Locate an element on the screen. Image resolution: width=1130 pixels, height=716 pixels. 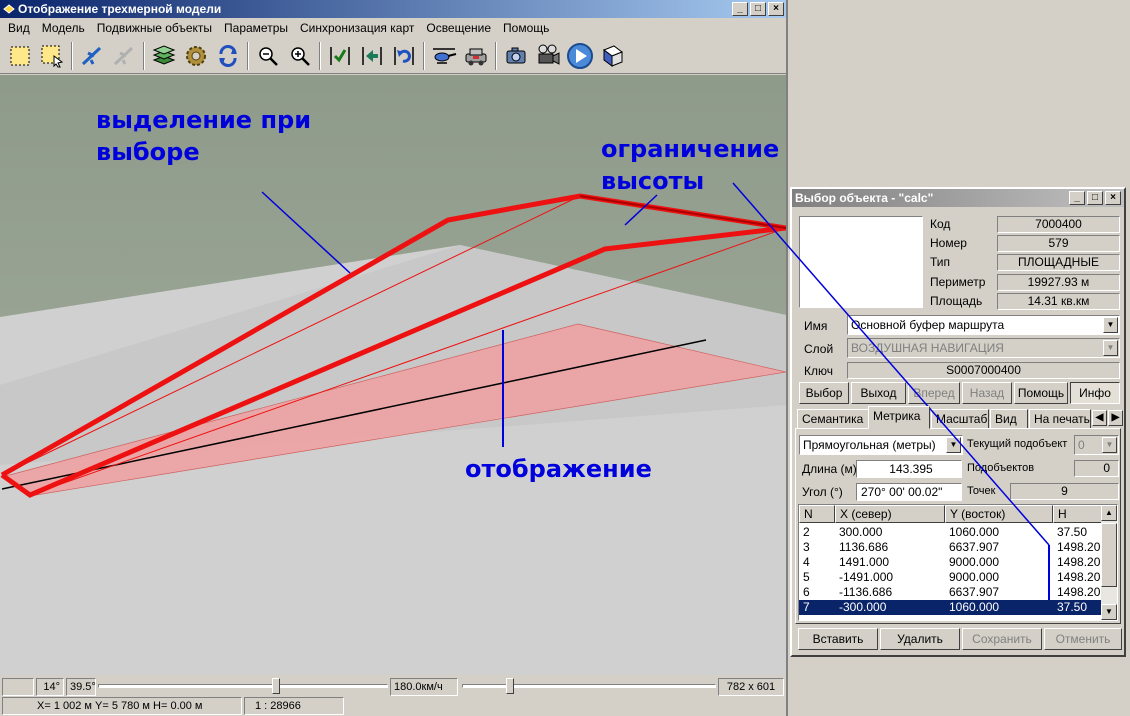
status-resolution: 782 x 601 is located at coordinates (751, 687).